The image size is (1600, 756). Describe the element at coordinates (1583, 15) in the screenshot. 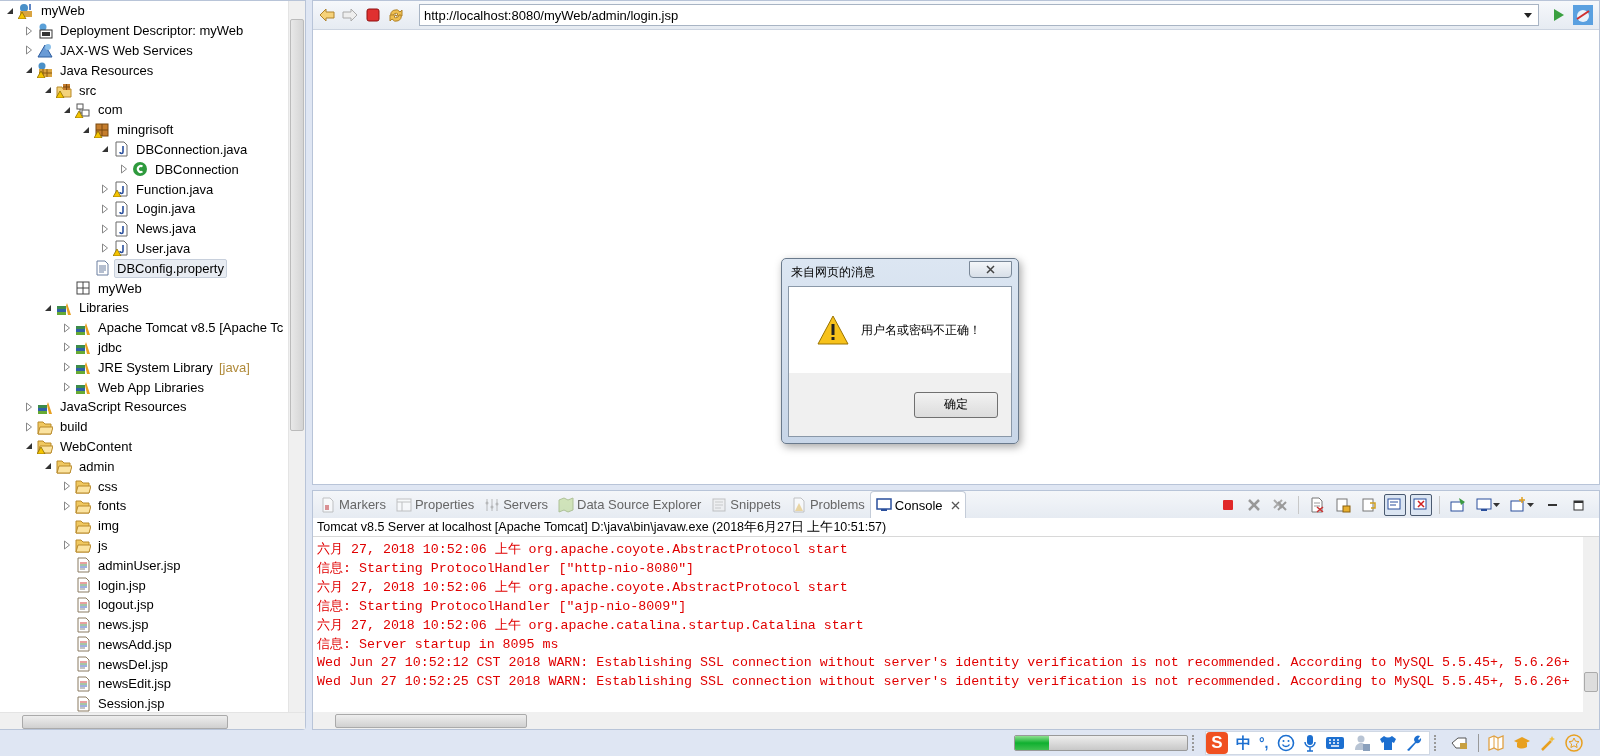

I see `browser-logo-icon` at that location.